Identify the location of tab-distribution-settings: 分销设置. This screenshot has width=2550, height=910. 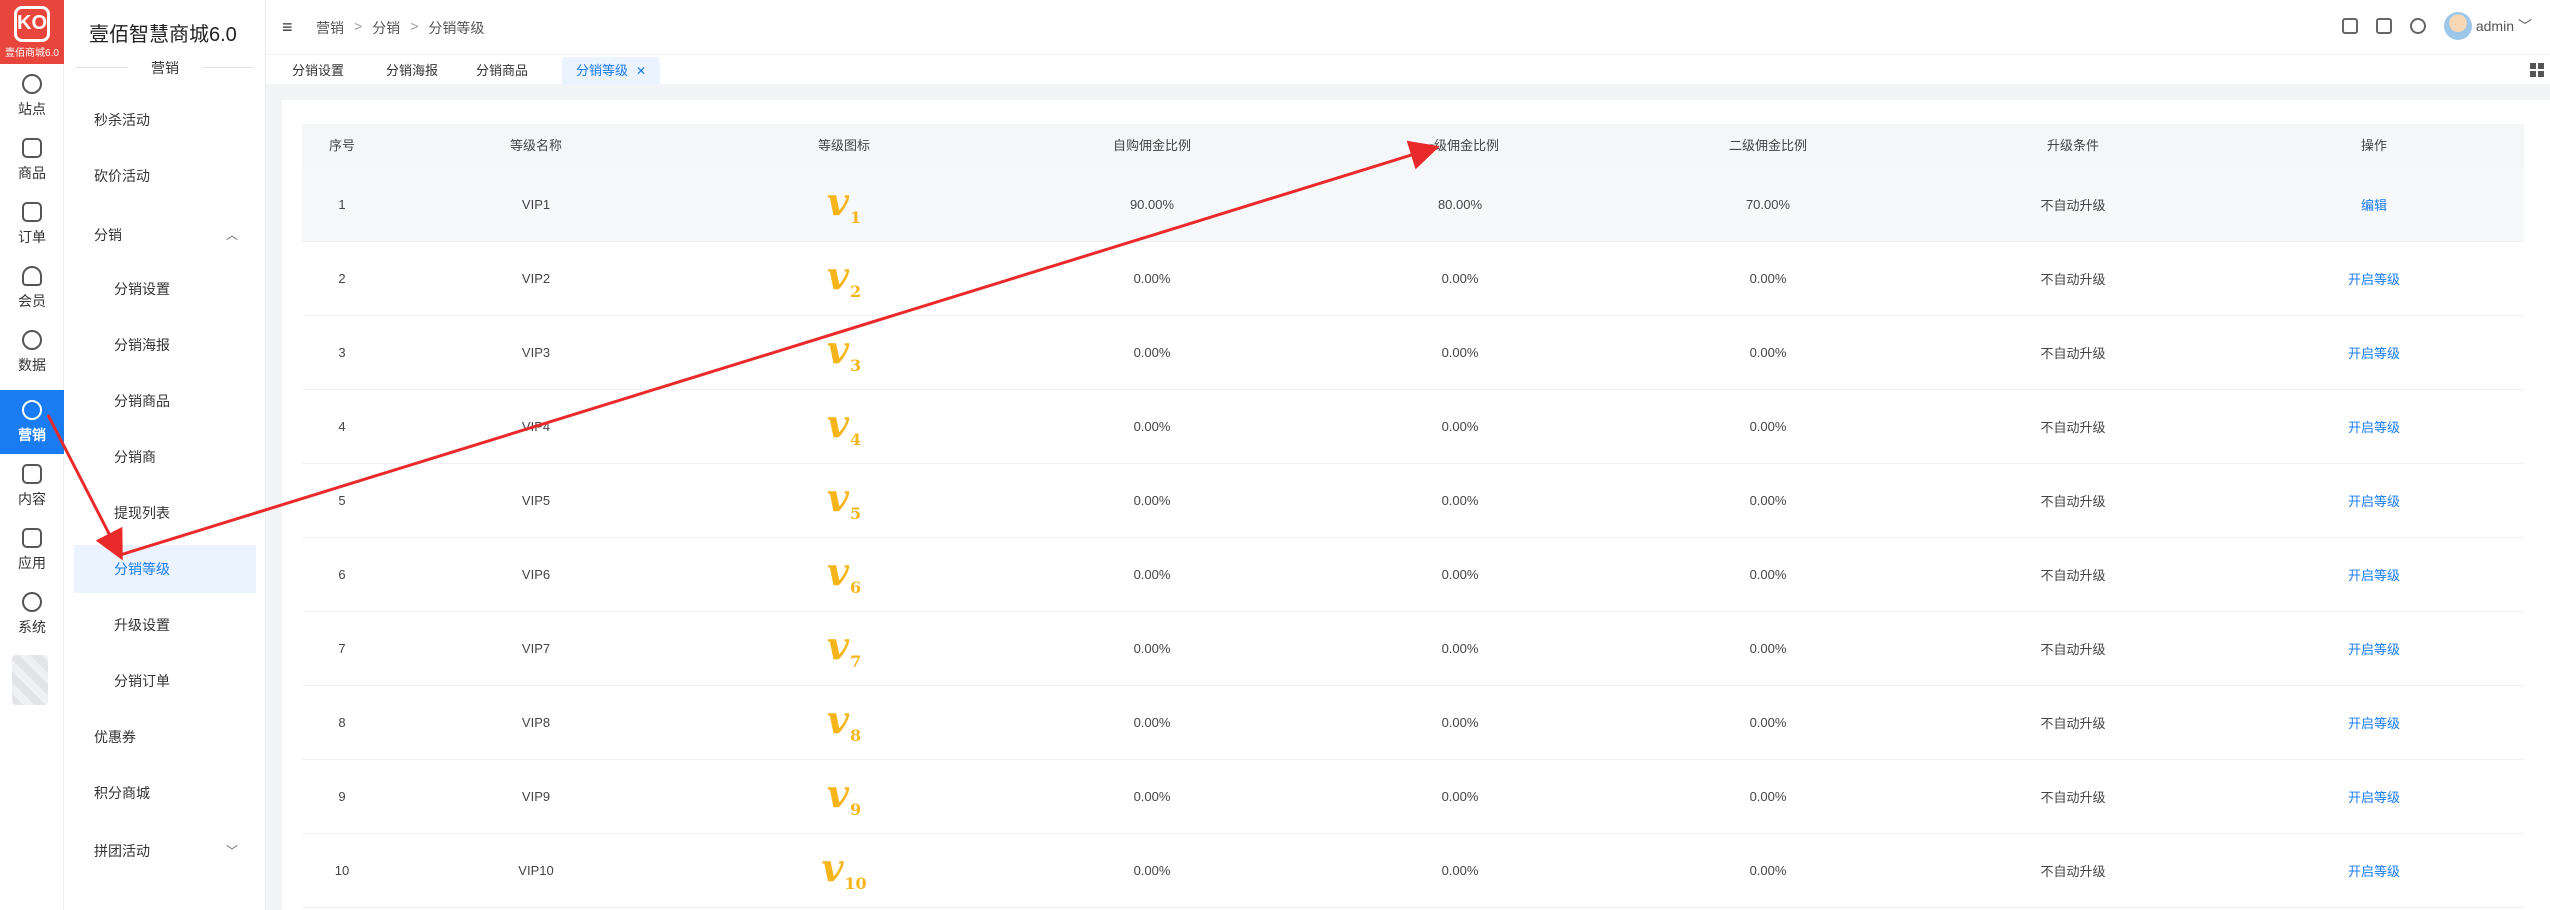
(318, 71).